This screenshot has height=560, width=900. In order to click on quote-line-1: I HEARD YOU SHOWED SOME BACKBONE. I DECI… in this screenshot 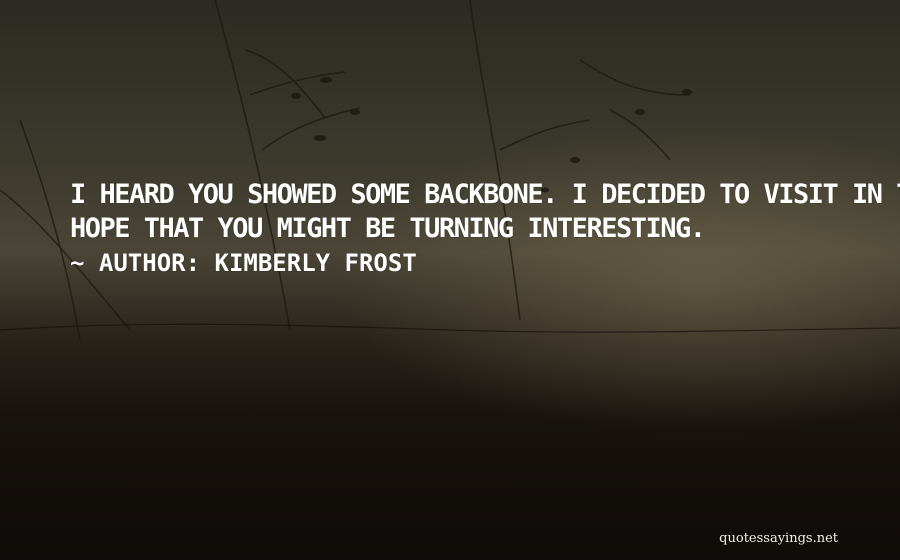, I will do `click(485, 194)`.